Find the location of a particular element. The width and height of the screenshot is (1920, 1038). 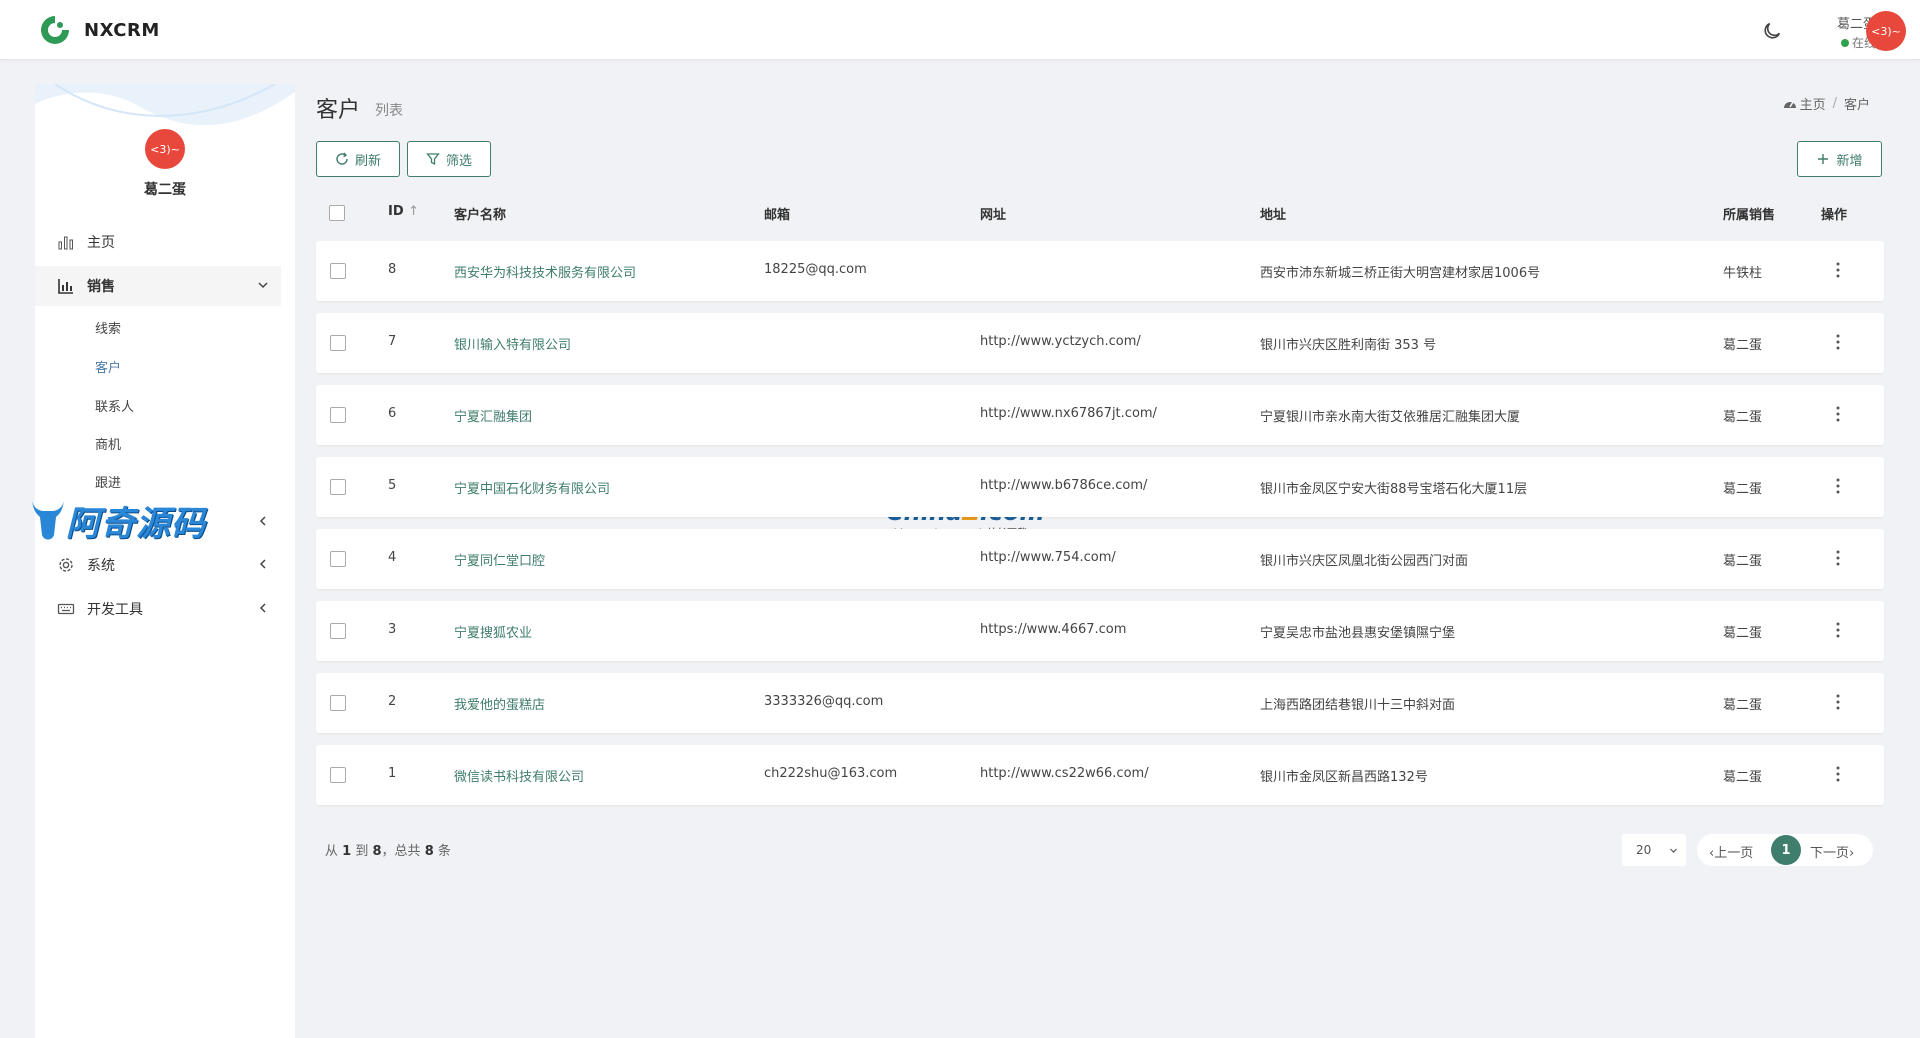

chevron-down-icon is located at coordinates (263, 285).